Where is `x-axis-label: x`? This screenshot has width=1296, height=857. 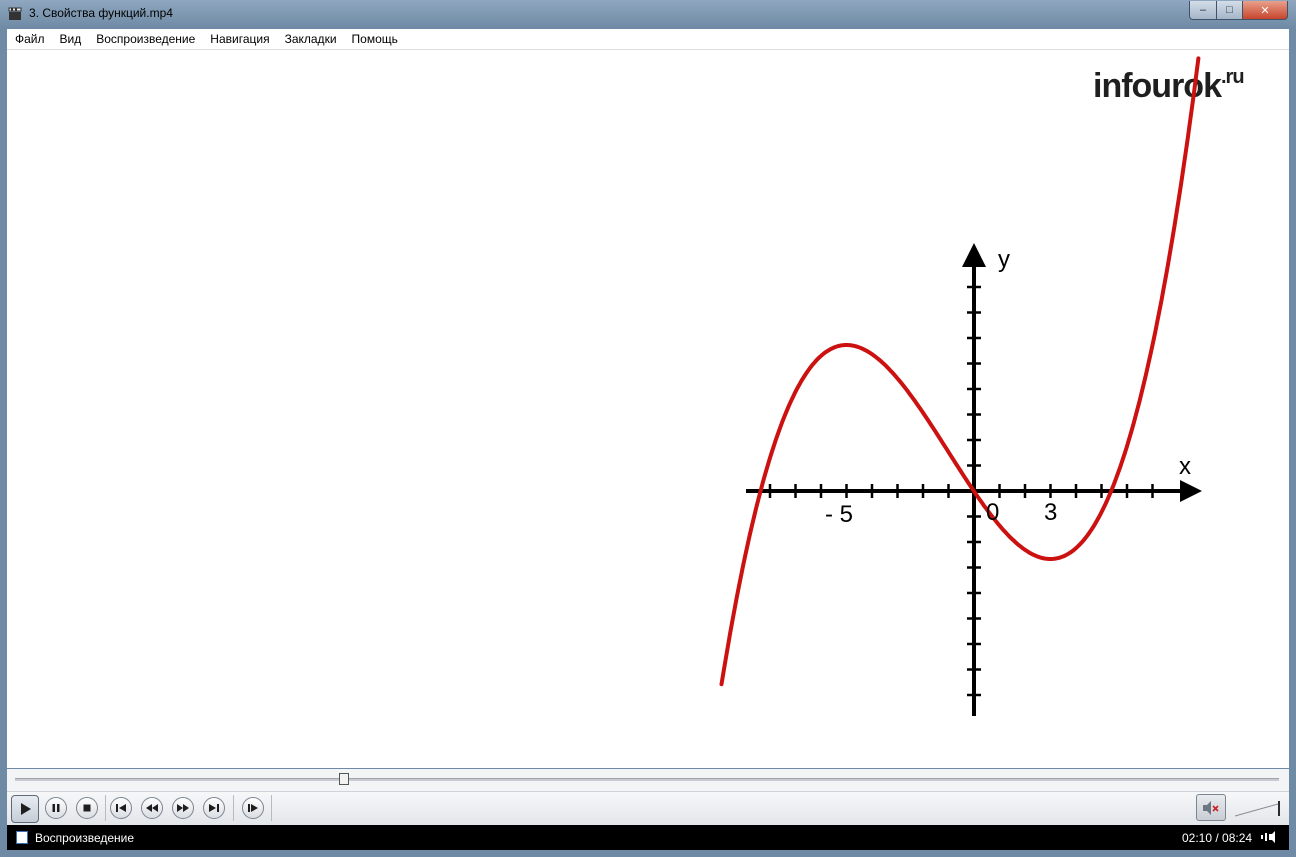 x-axis-label: x is located at coordinates (1185, 466).